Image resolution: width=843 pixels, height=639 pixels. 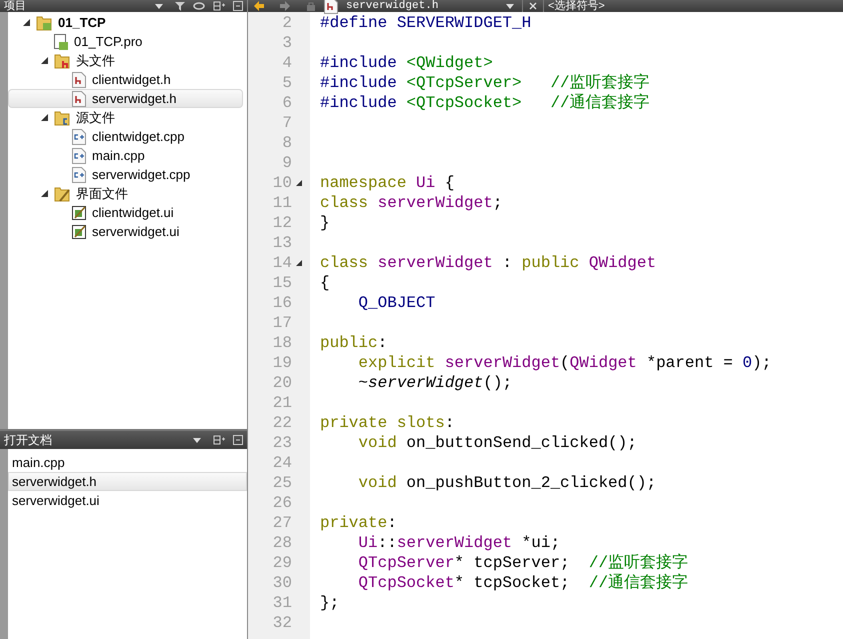 I want to click on tree-item: 源文件, so click(x=125, y=117).